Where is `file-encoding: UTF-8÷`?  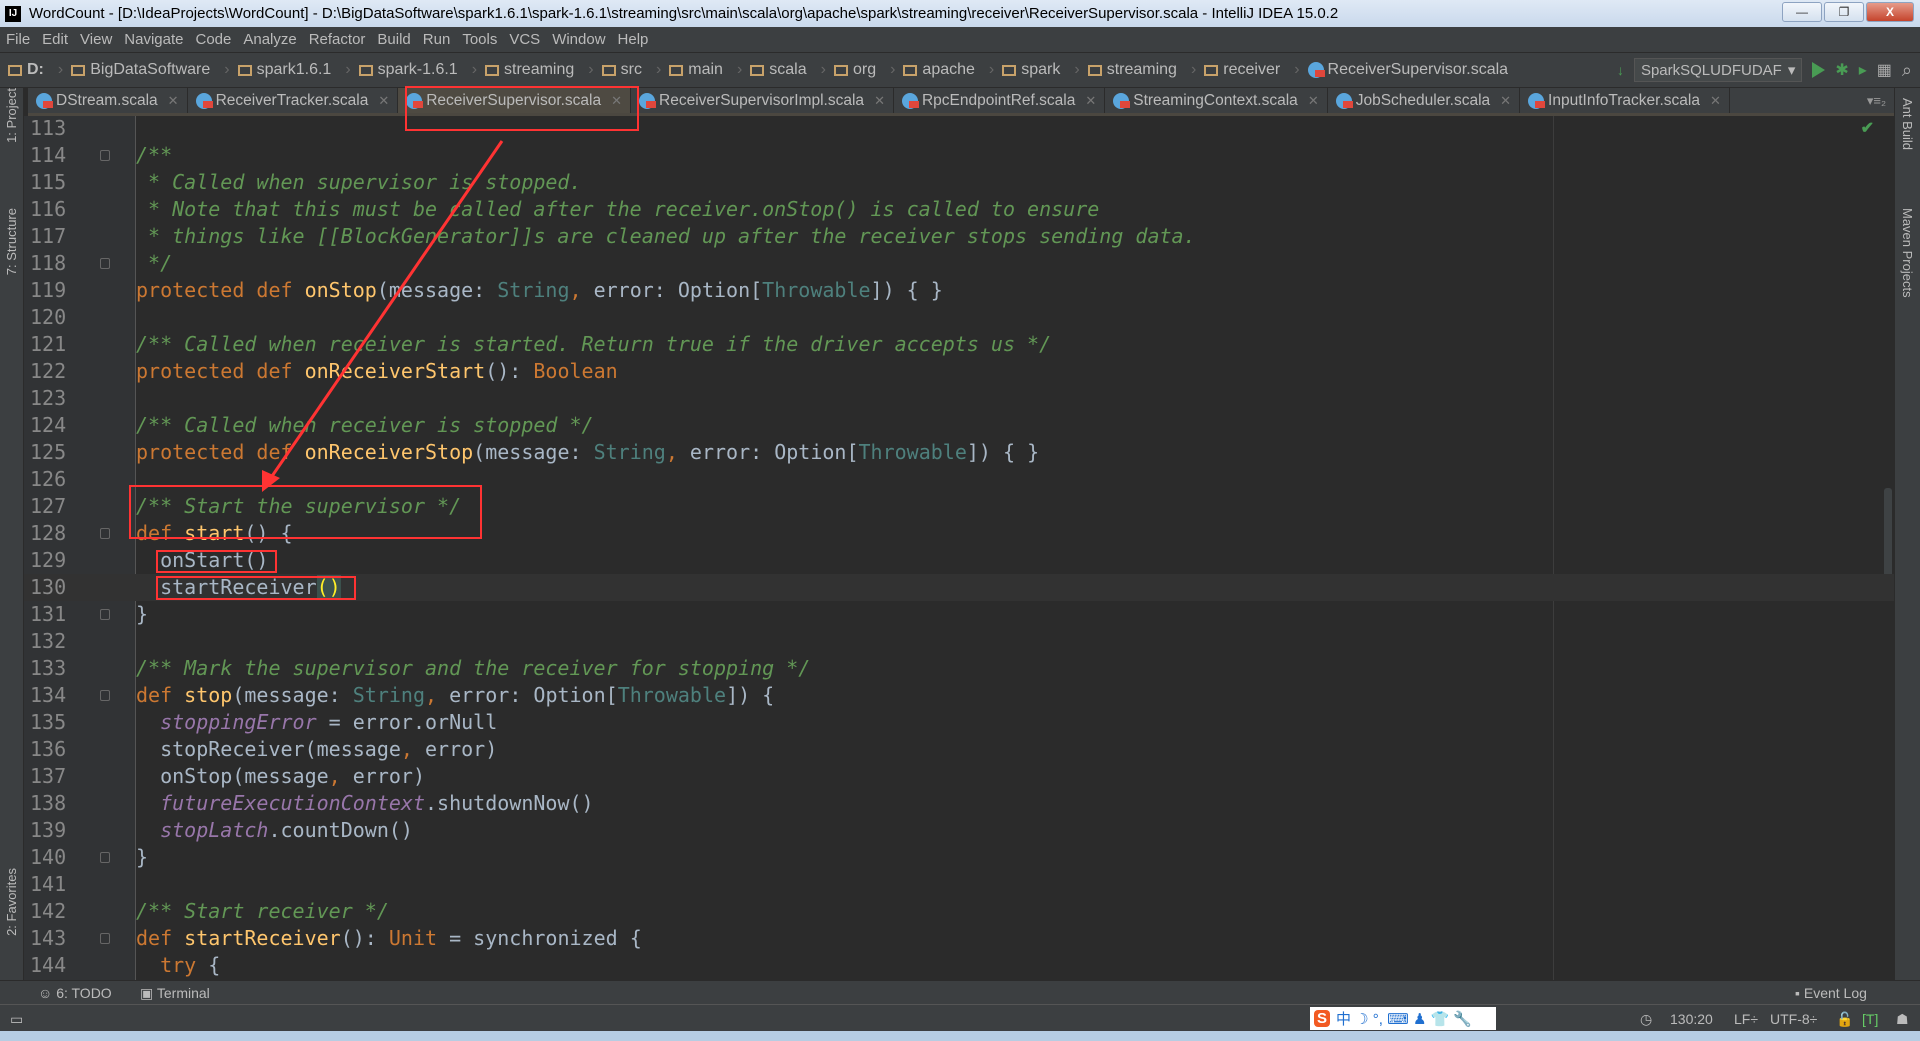
file-encoding: UTF-8÷ is located at coordinates (1793, 1019).